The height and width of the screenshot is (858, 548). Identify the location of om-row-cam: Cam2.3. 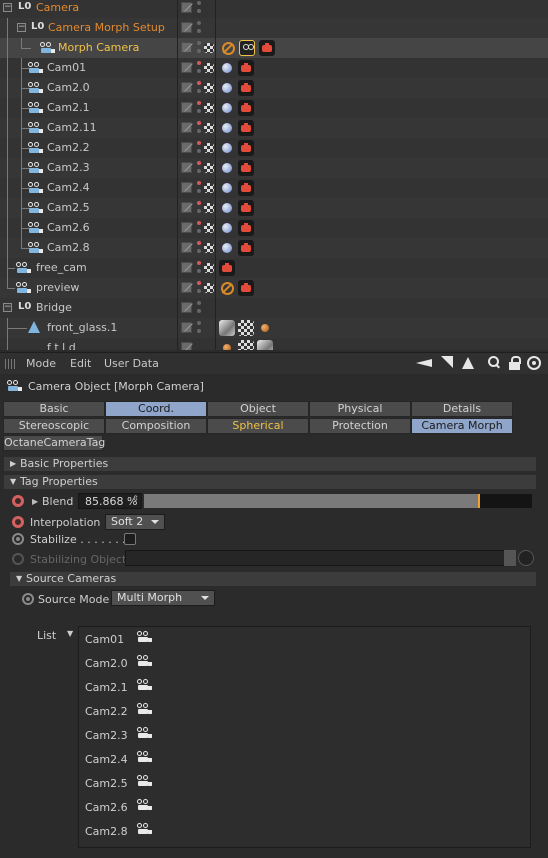
(274, 168).